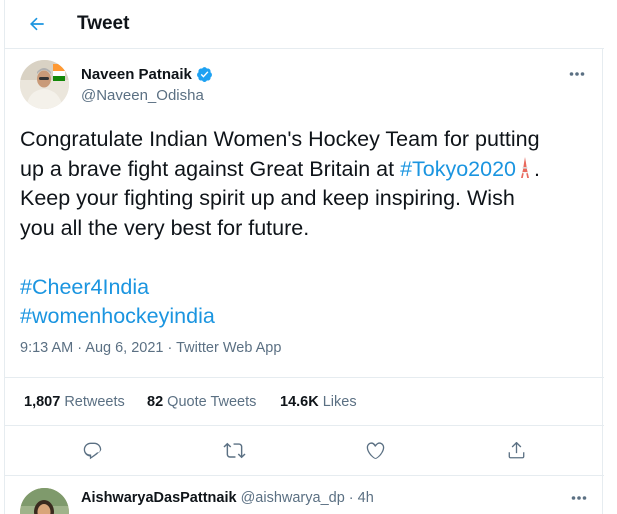 This screenshot has width=617, height=514. What do you see at coordinates (136, 74) in the screenshot?
I see `author-name-text: Naveen Patnaik` at bounding box center [136, 74].